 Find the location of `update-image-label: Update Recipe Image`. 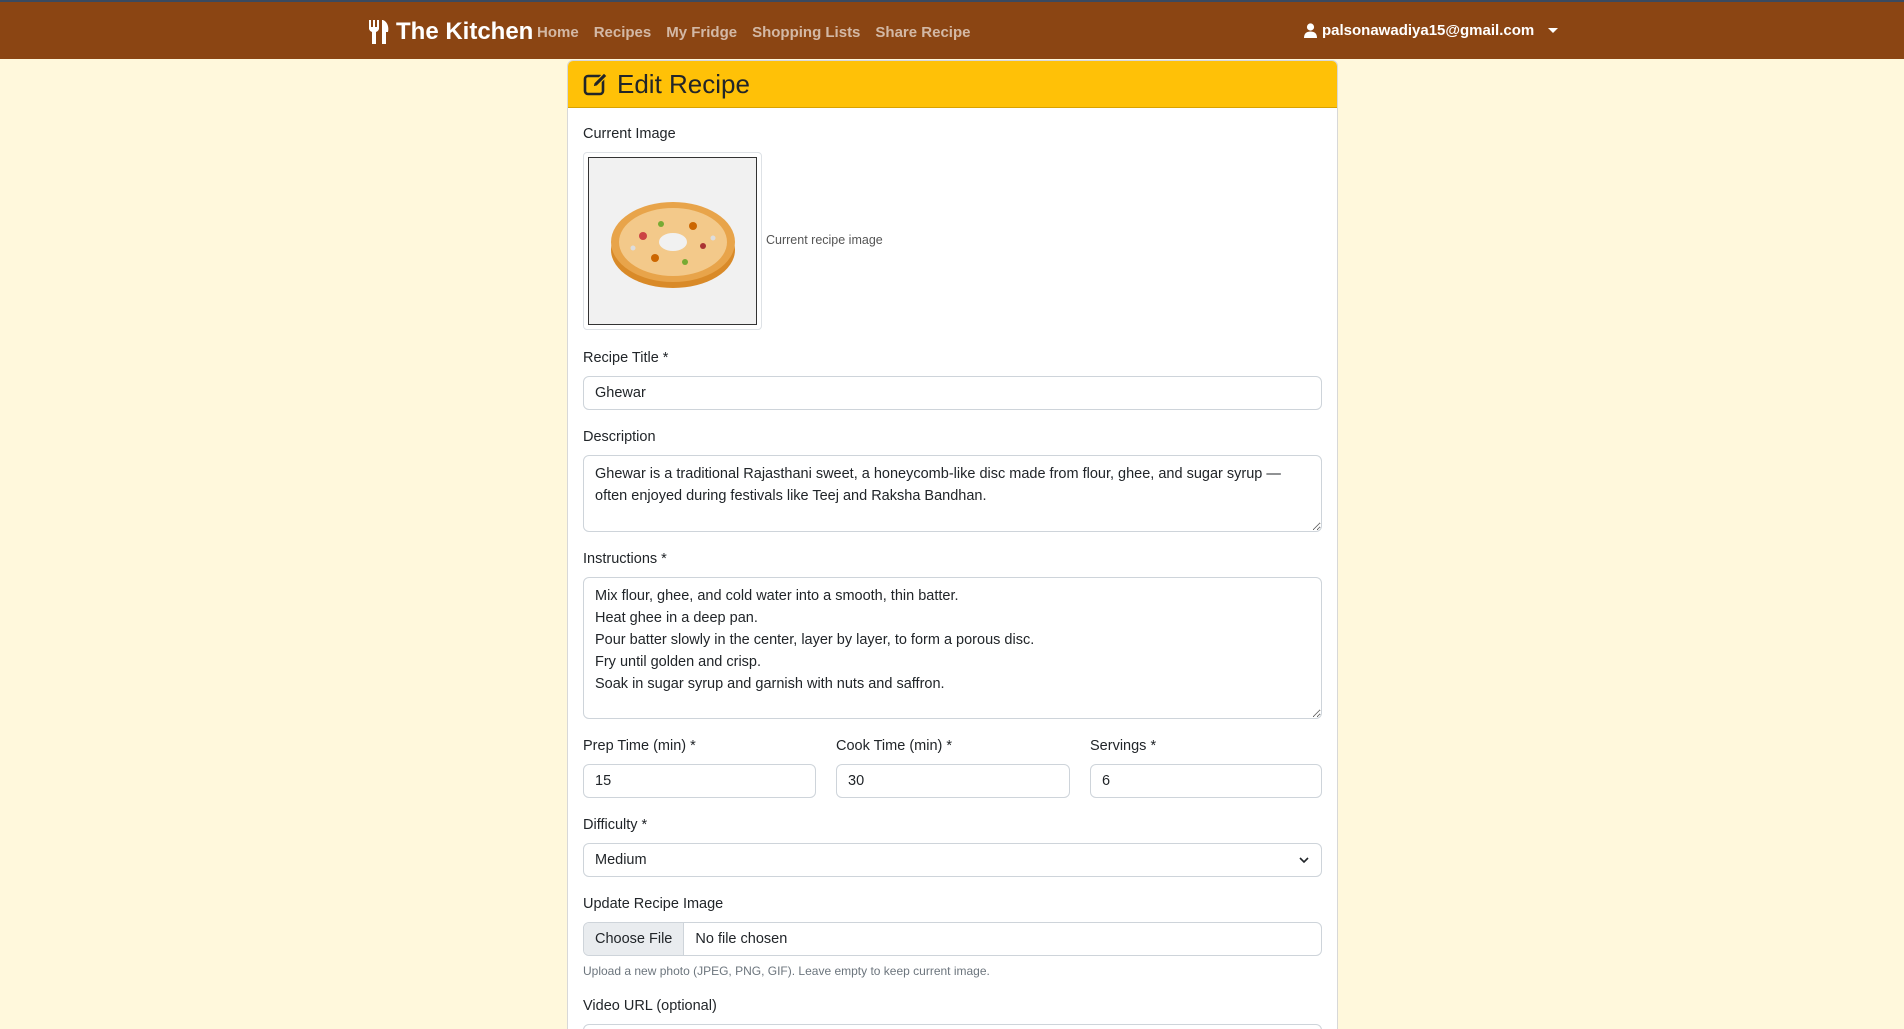

update-image-label: Update Recipe Image is located at coordinates (653, 904).